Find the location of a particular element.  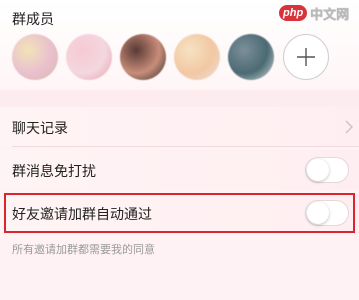

toggle-knob is located at coordinates (318, 170).